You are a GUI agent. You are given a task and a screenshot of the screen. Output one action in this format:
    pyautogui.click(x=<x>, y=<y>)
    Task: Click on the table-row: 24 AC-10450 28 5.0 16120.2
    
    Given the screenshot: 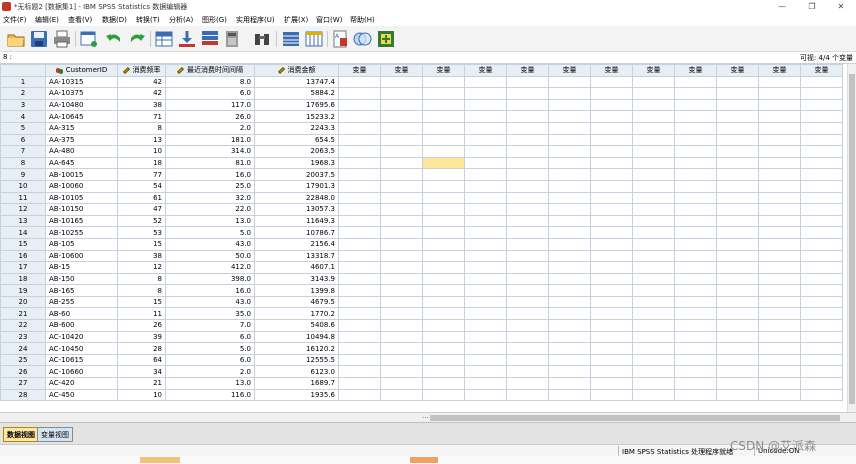 What is the action you would take?
    pyautogui.click(x=421, y=348)
    